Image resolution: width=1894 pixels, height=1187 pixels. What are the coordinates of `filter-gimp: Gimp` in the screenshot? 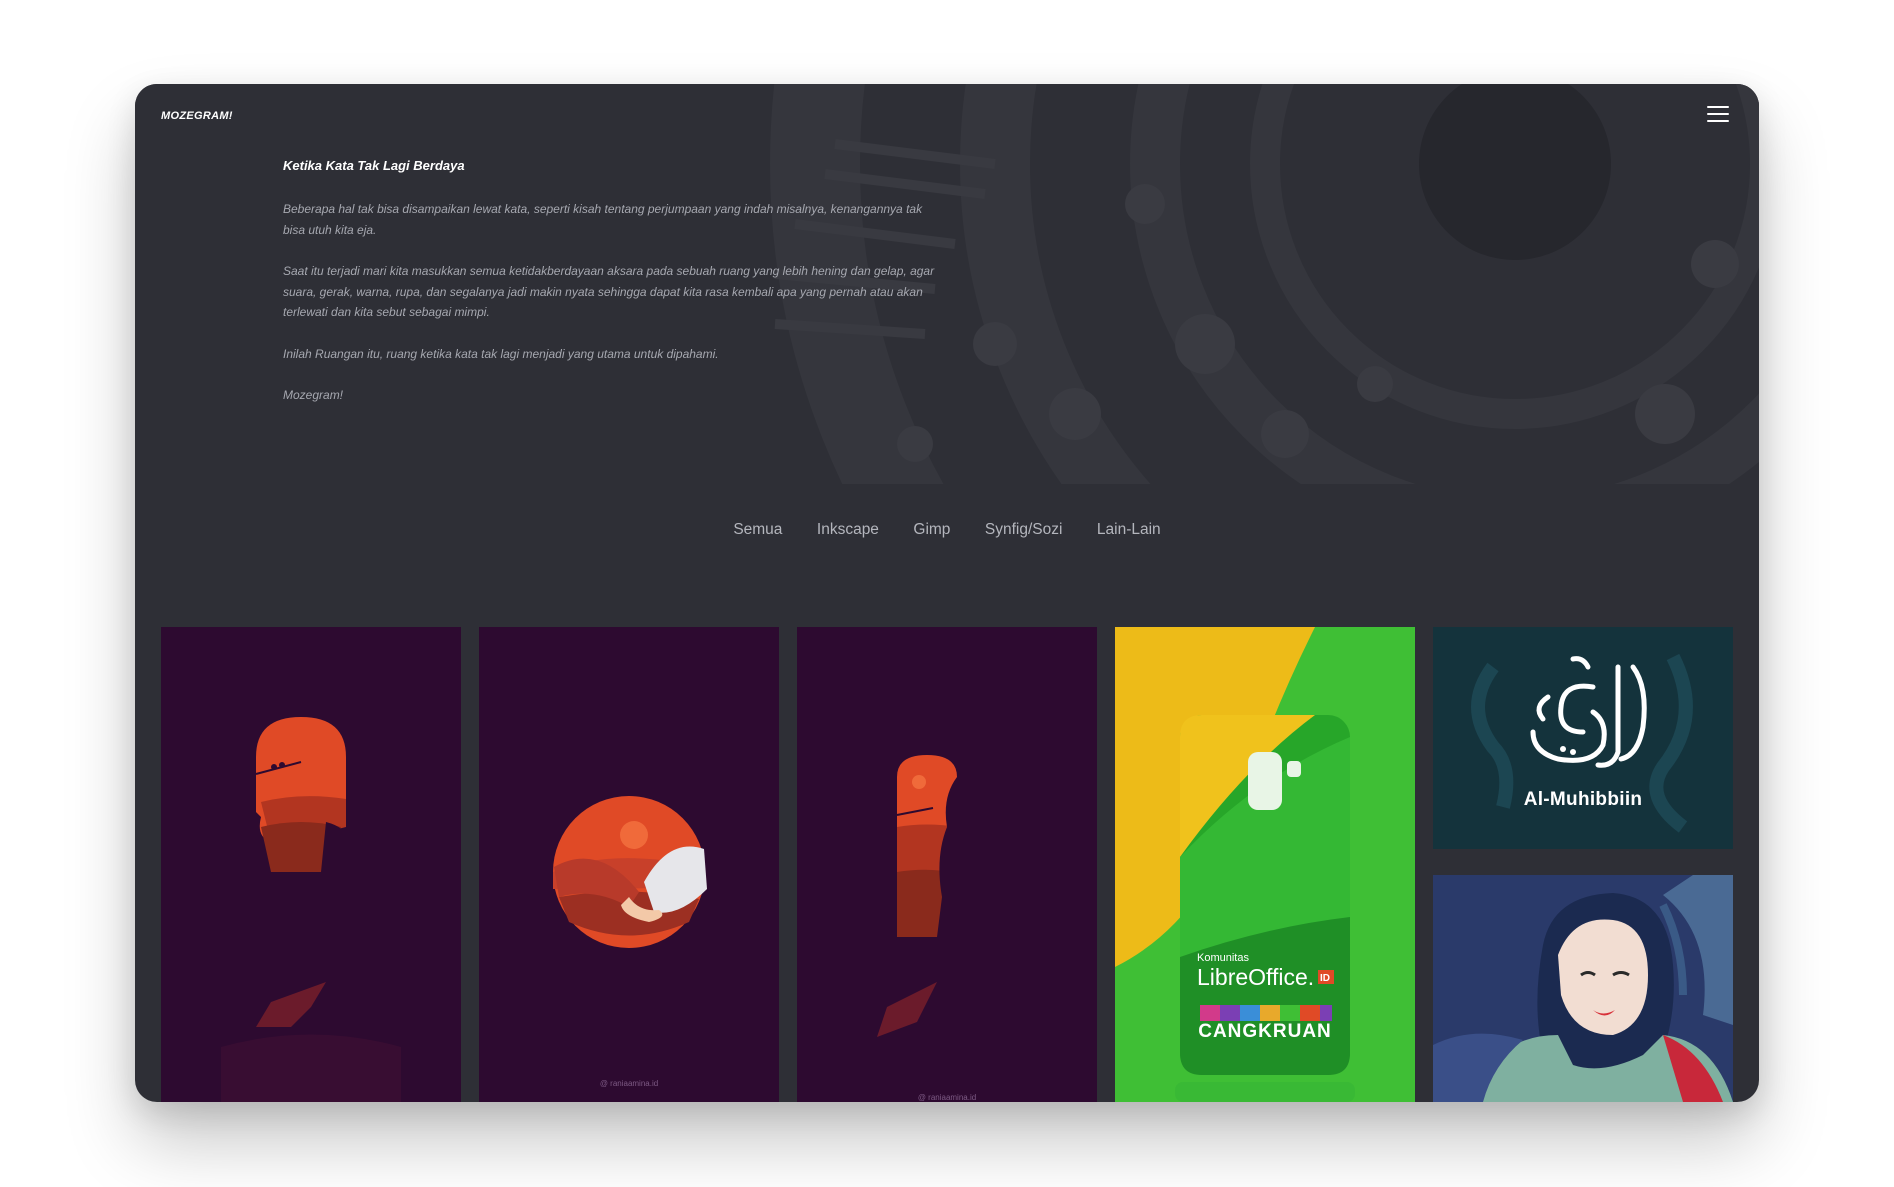 It's located at (931, 530).